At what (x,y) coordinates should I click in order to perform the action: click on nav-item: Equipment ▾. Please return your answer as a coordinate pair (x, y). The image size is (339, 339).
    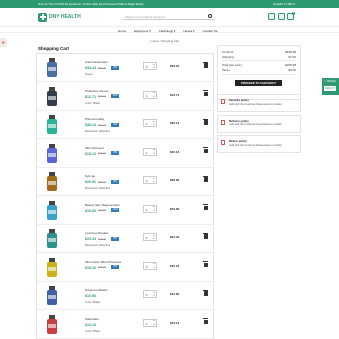
    Looking at the image, I should click on (142, 31).